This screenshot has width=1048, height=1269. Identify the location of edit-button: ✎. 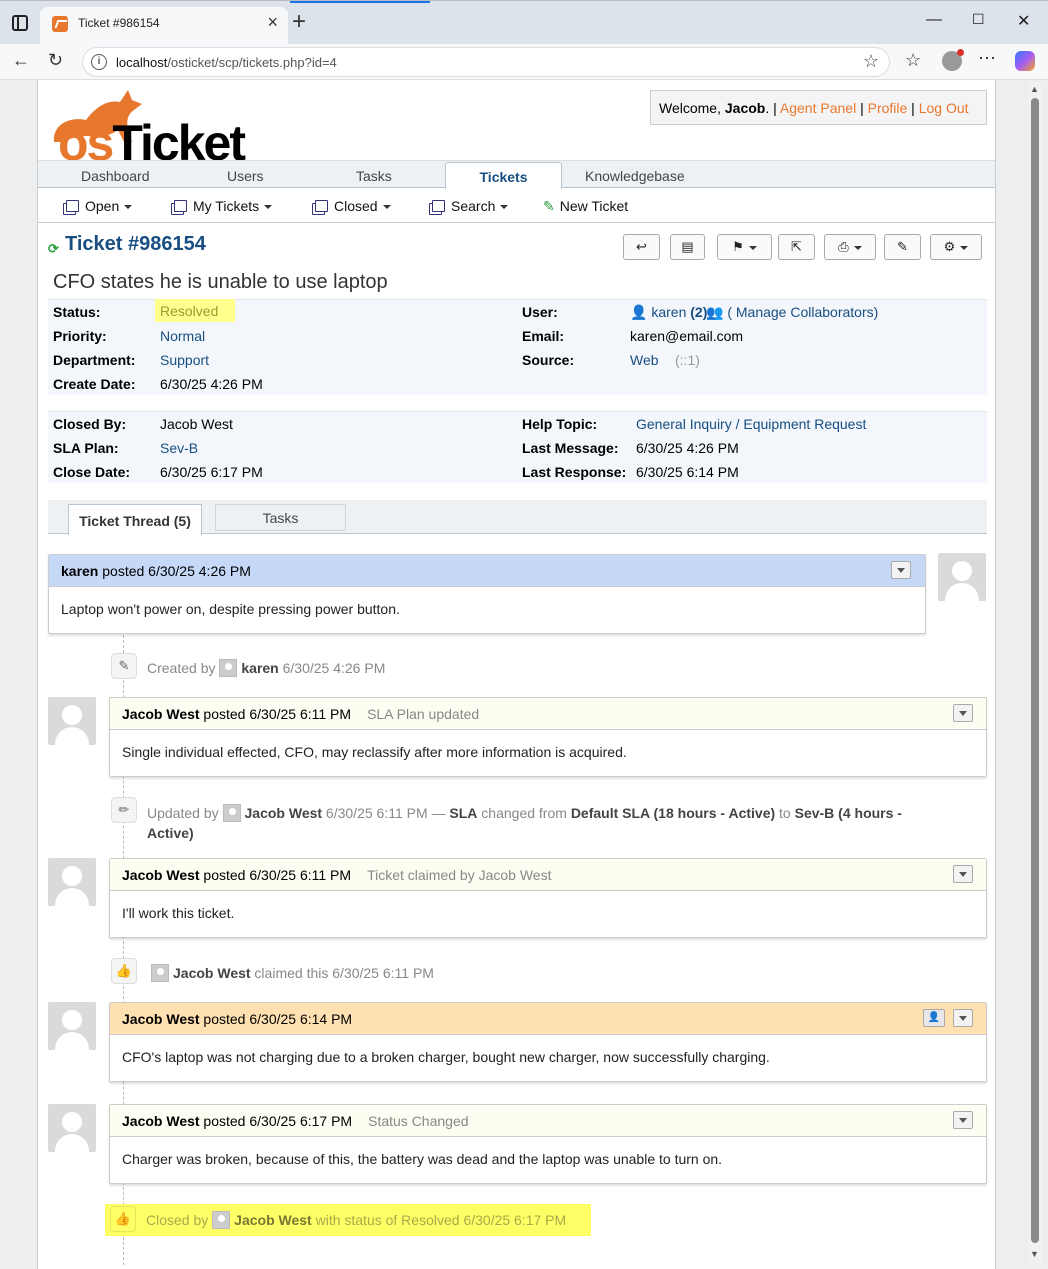
(902, 247).